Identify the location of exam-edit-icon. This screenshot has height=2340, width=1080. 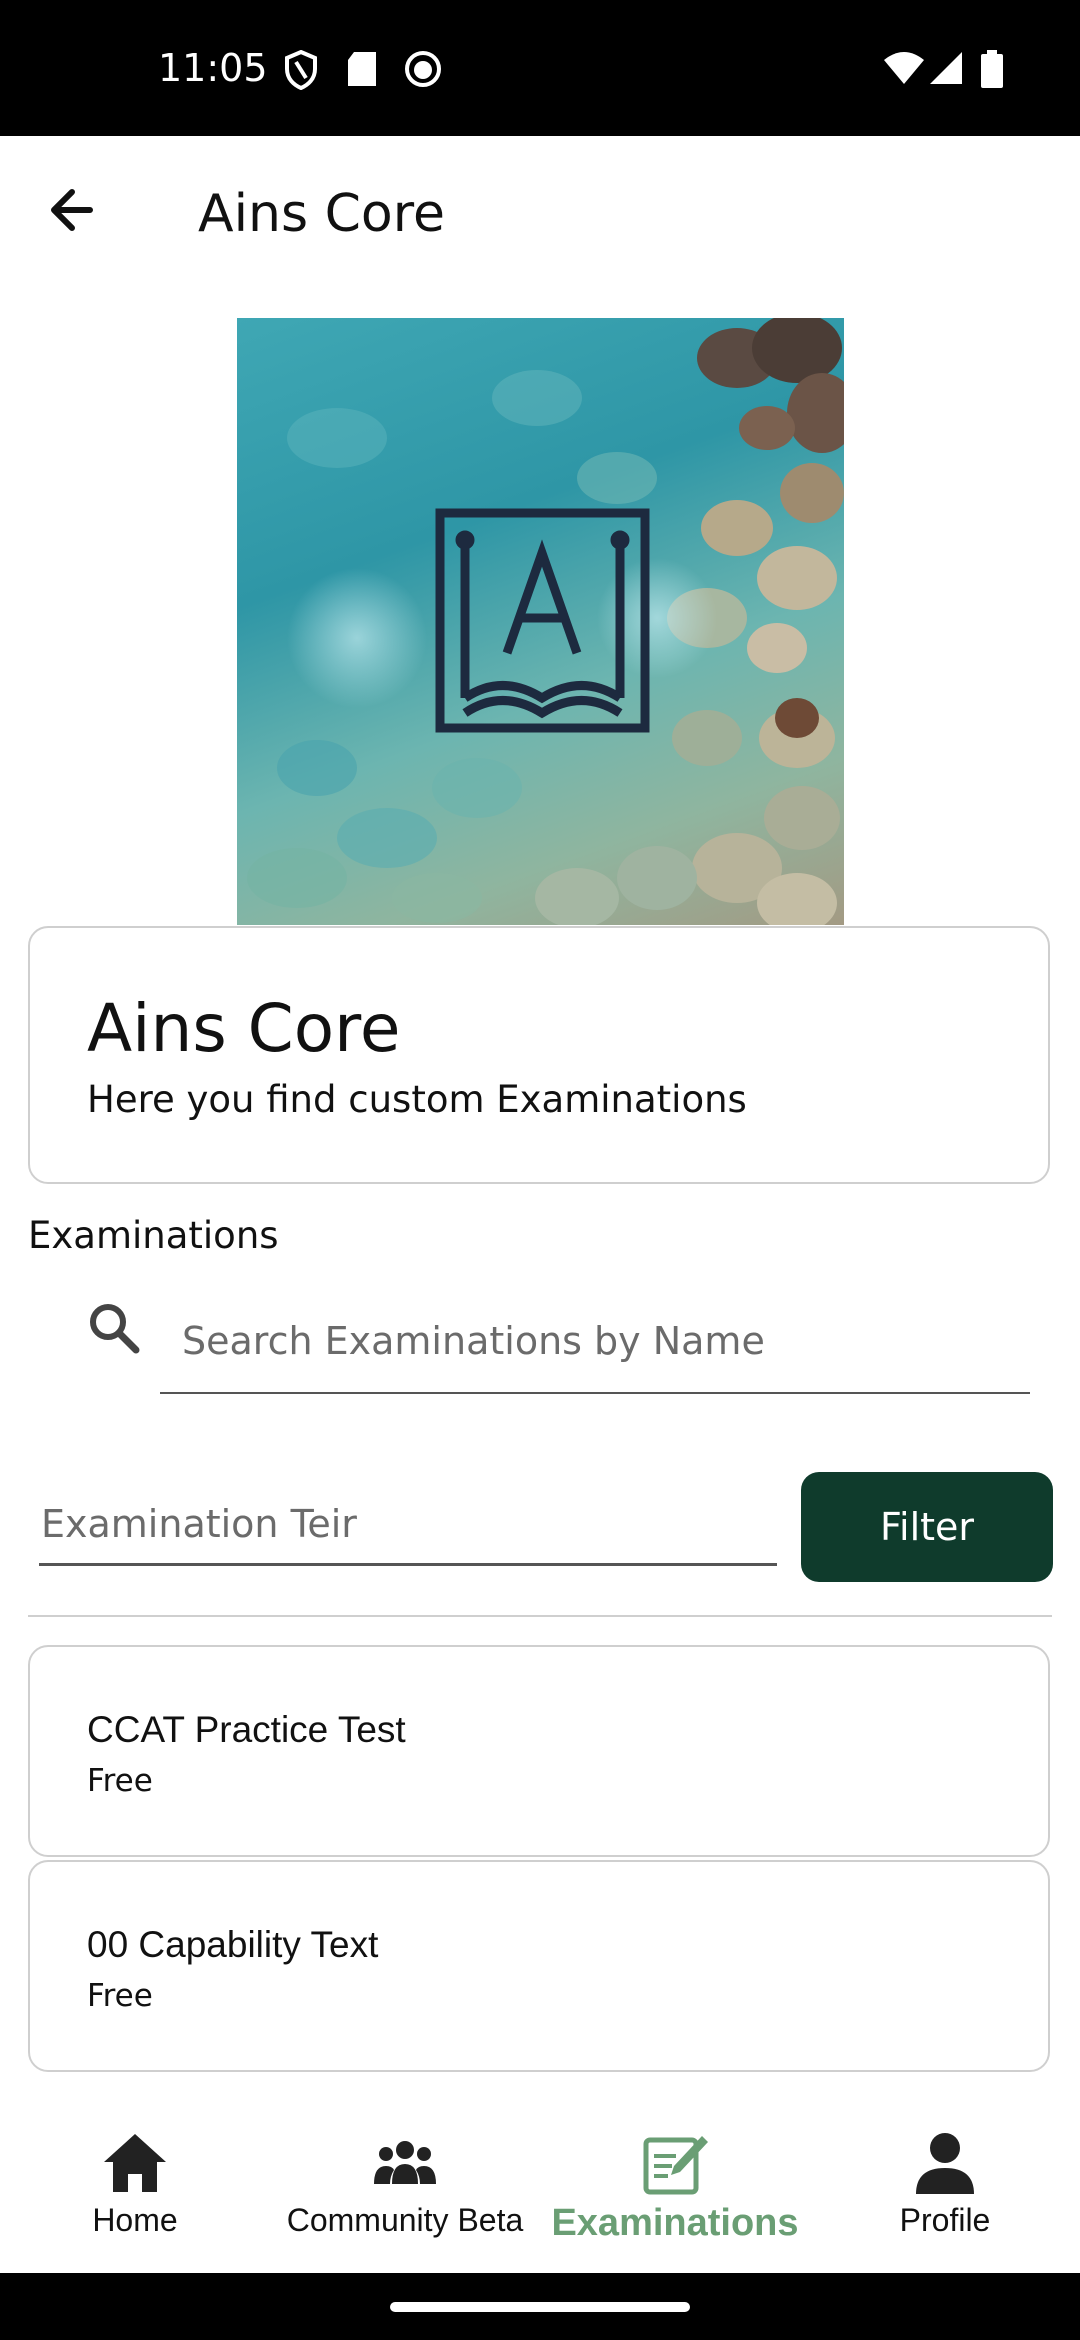
(675, 2165).